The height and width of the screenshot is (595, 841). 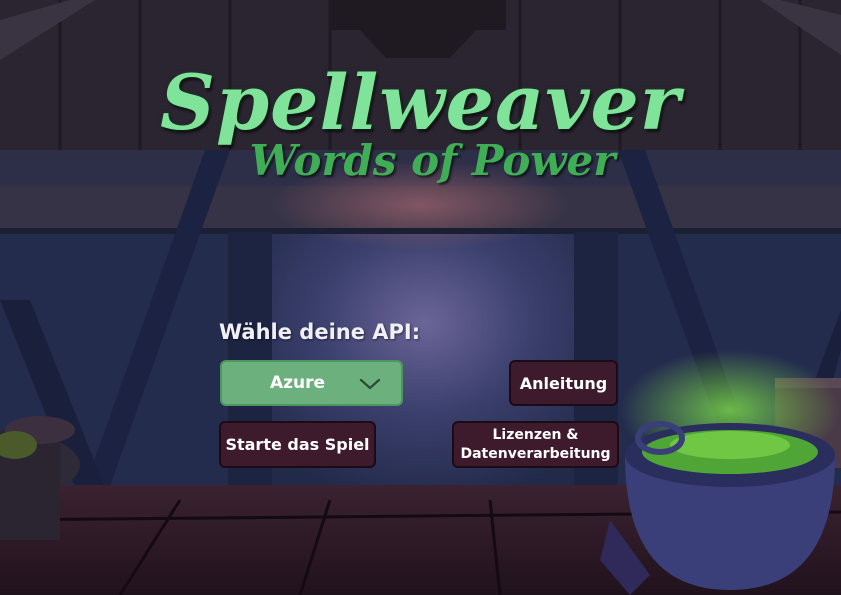 I want to click on game-title: Spellweaver, so click(x=420, y=102).